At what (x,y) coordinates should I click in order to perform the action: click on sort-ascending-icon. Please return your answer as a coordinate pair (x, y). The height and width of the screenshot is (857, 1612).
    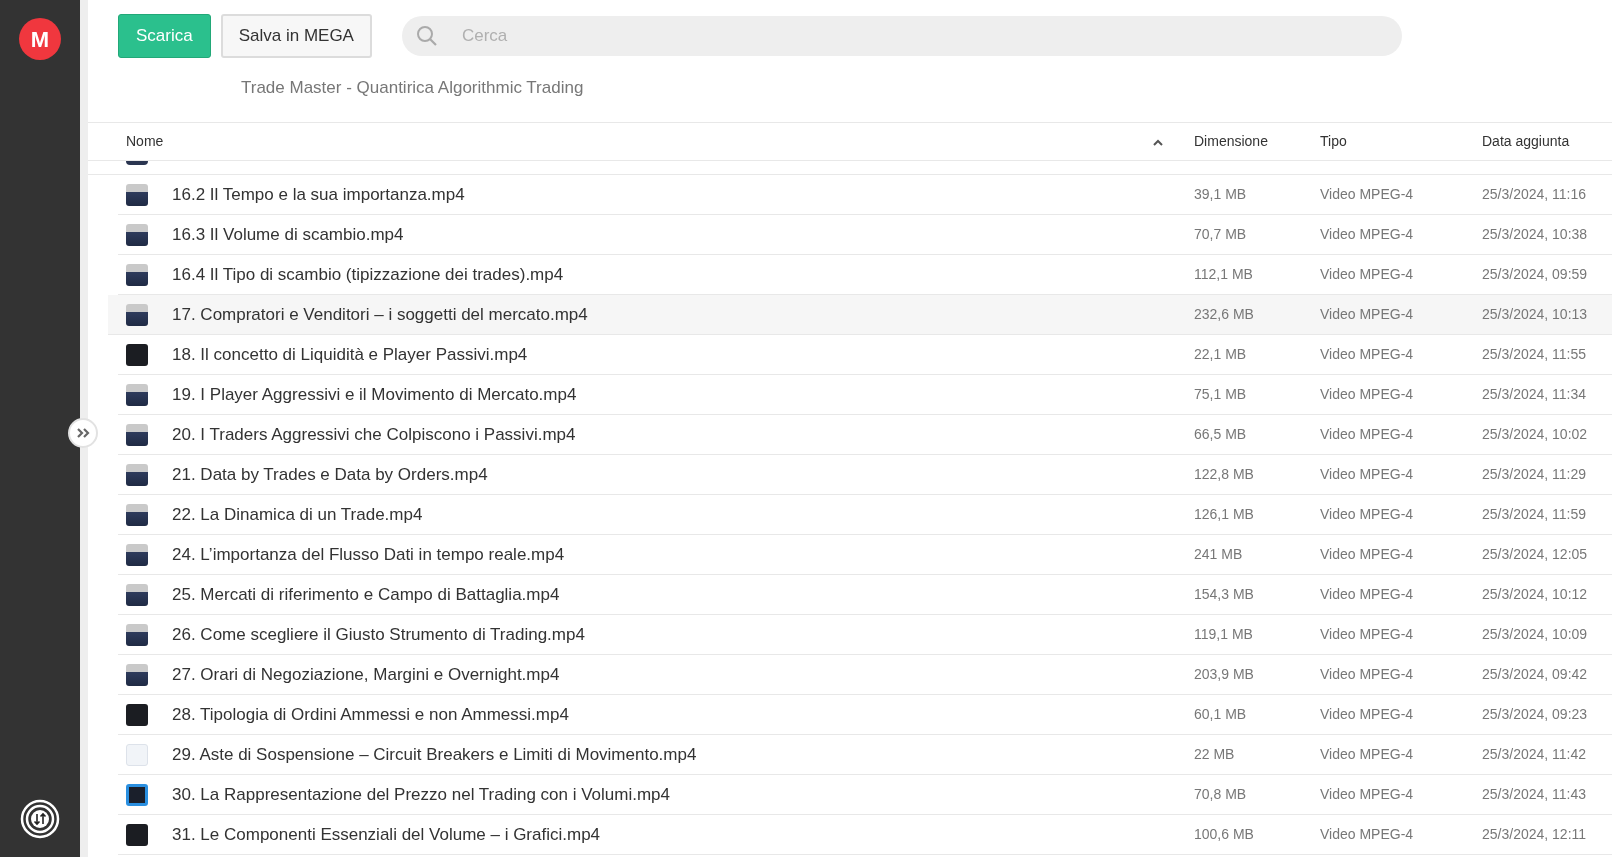
    Looking at the image, I should click on (1158, 141).